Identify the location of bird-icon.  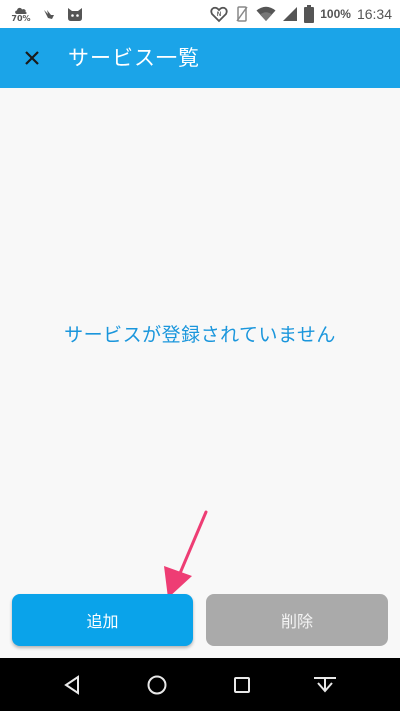
(49, 14).